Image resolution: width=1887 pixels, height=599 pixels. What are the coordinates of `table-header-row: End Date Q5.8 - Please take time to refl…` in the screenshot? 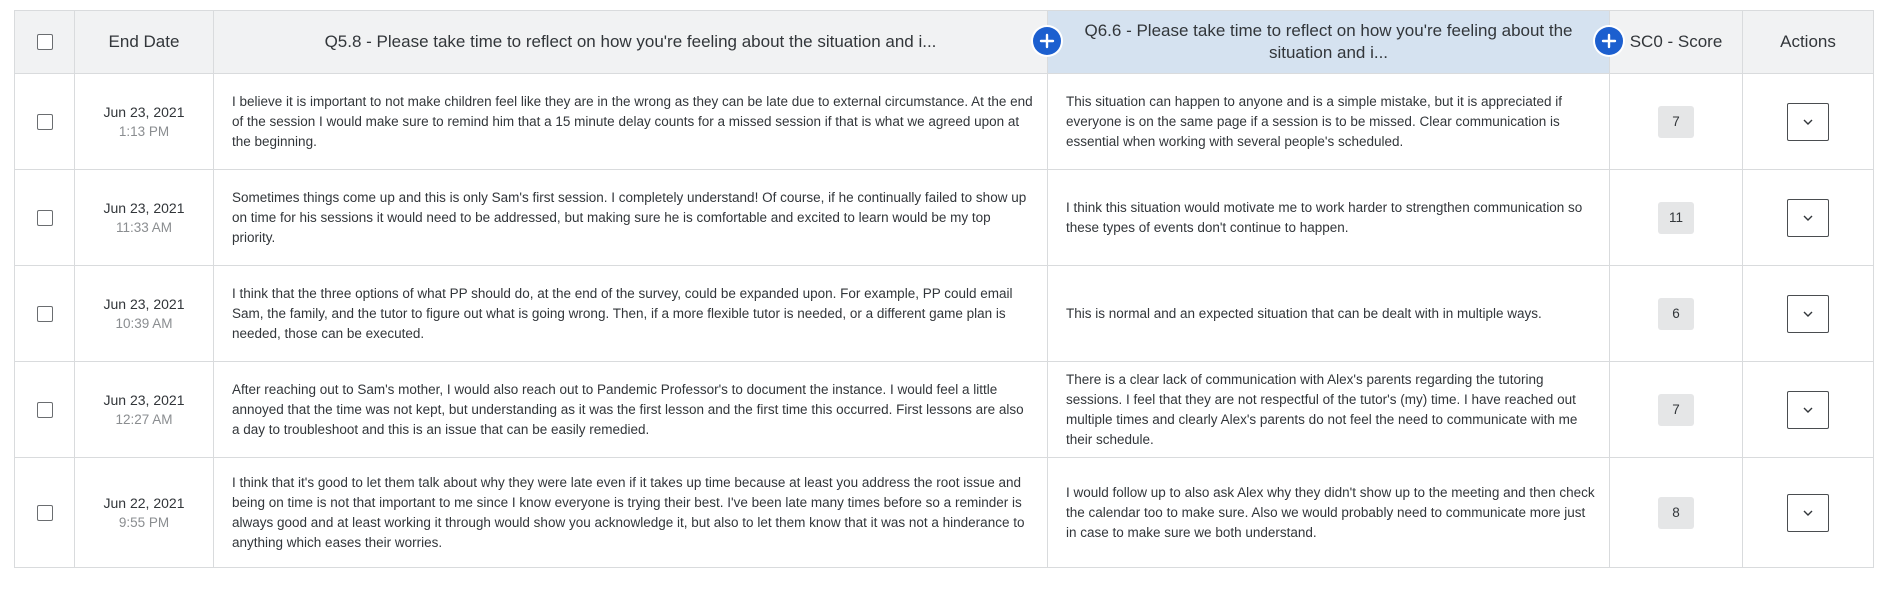 It's located at (944, 42).